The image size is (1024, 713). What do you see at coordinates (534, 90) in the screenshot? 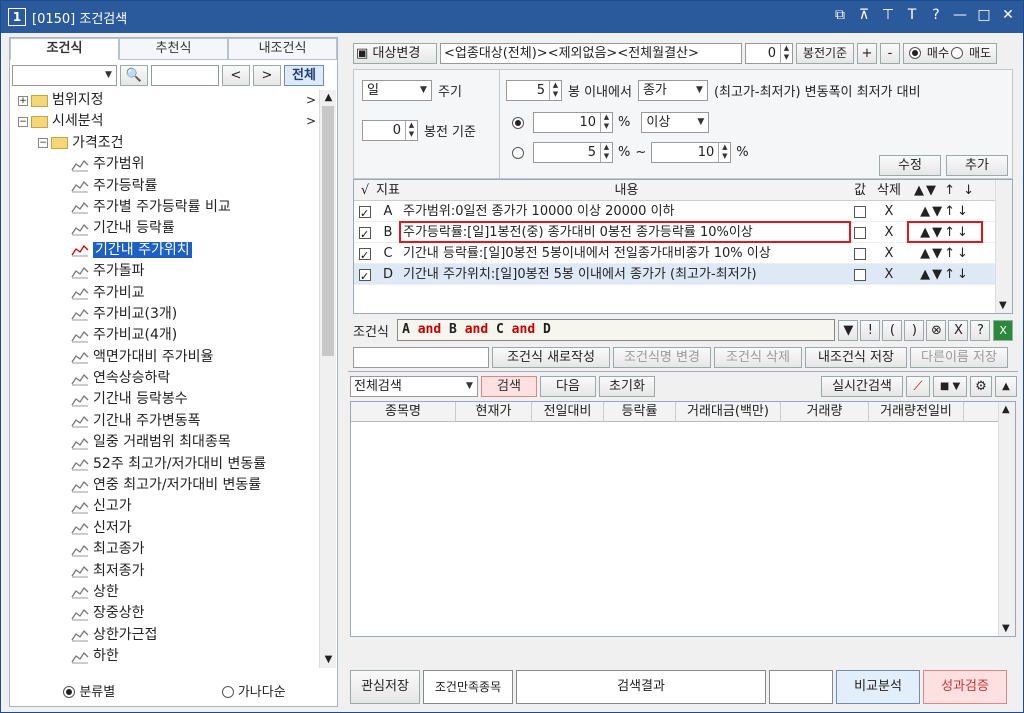
I see `bars-stepper: 5 ▲ ▼` at bounding box center [534, 90].